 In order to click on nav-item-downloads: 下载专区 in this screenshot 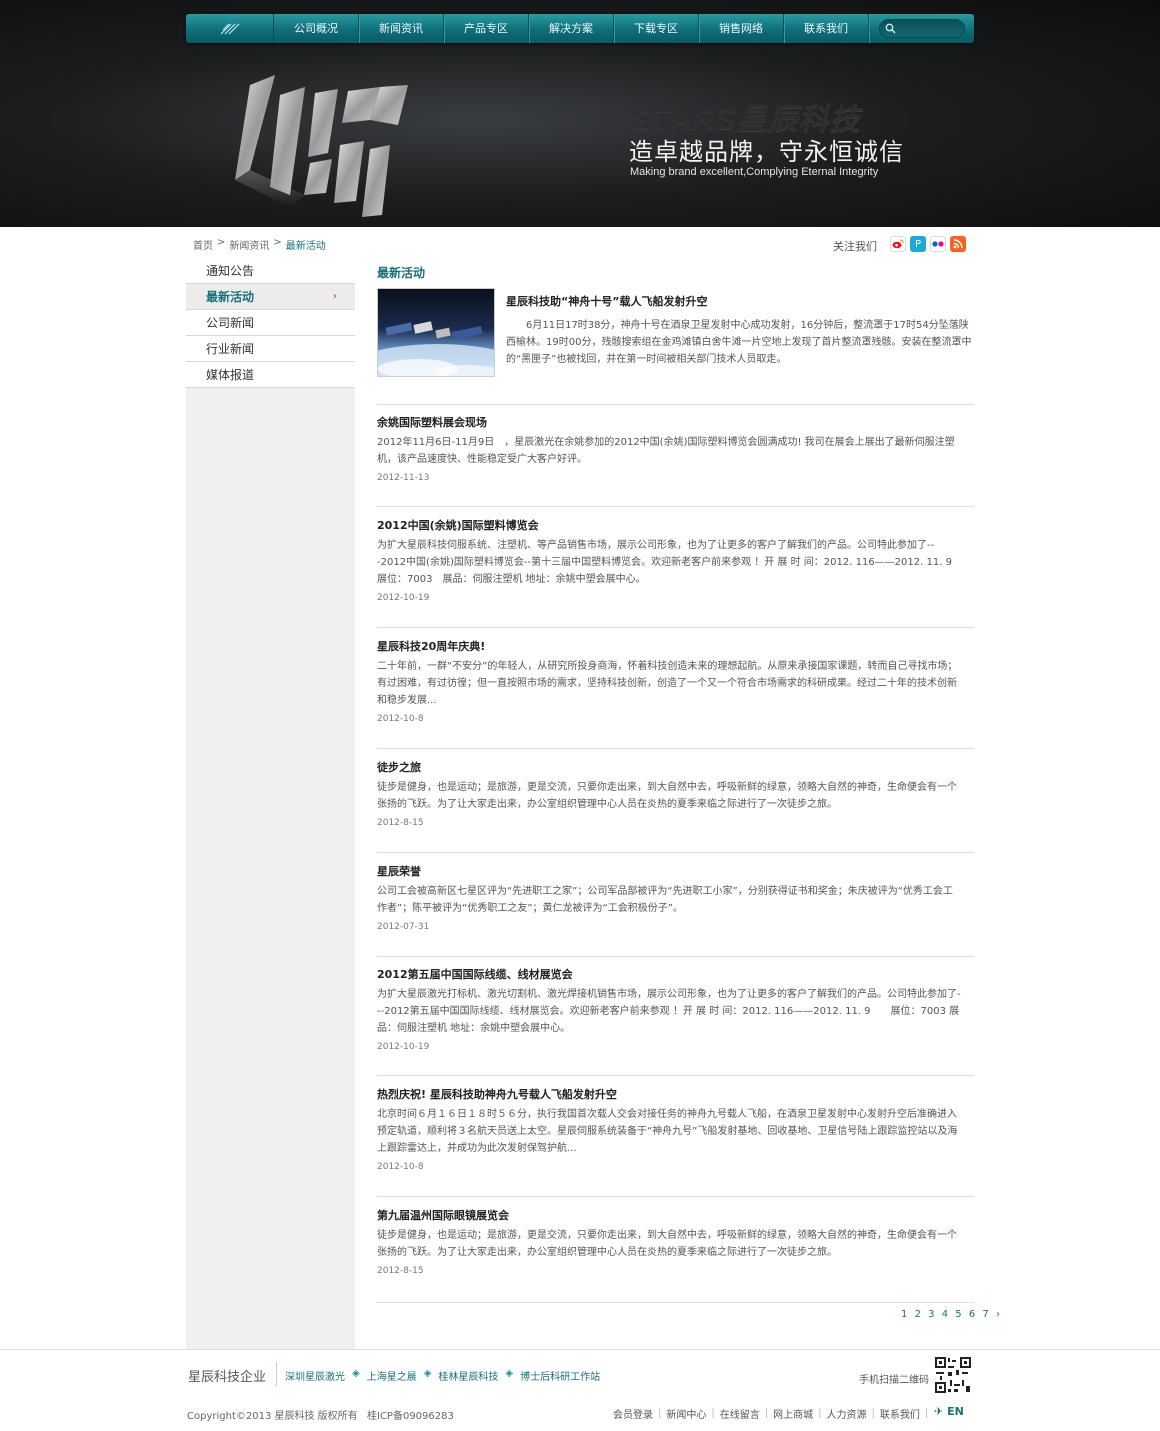, I will do `click(656, 28)`.